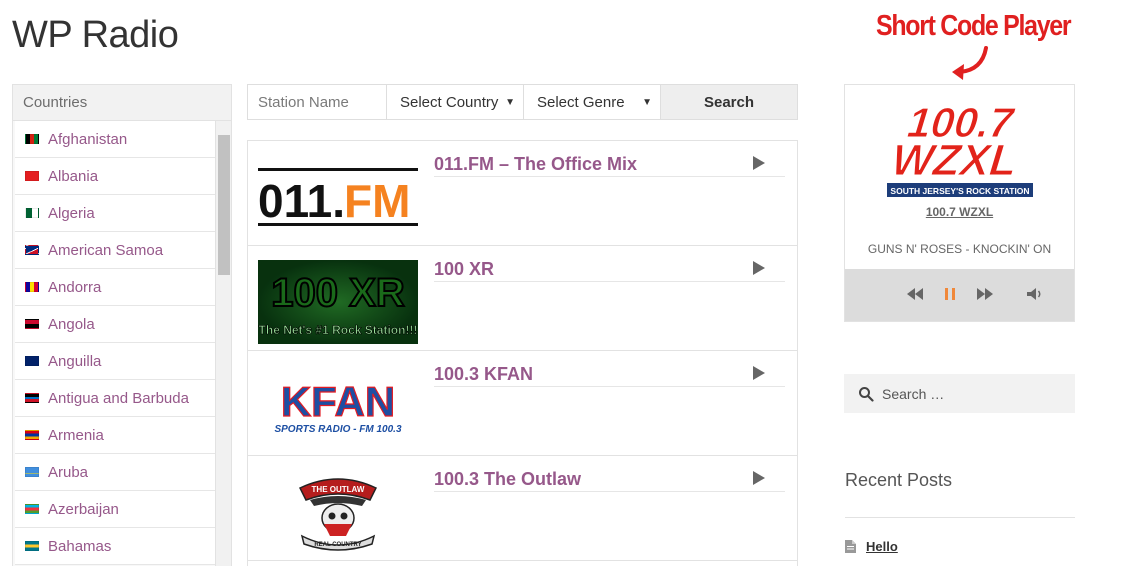 The image size is (1127, 566). I want to click on recent-post-item: Hello, so click(871, 546).